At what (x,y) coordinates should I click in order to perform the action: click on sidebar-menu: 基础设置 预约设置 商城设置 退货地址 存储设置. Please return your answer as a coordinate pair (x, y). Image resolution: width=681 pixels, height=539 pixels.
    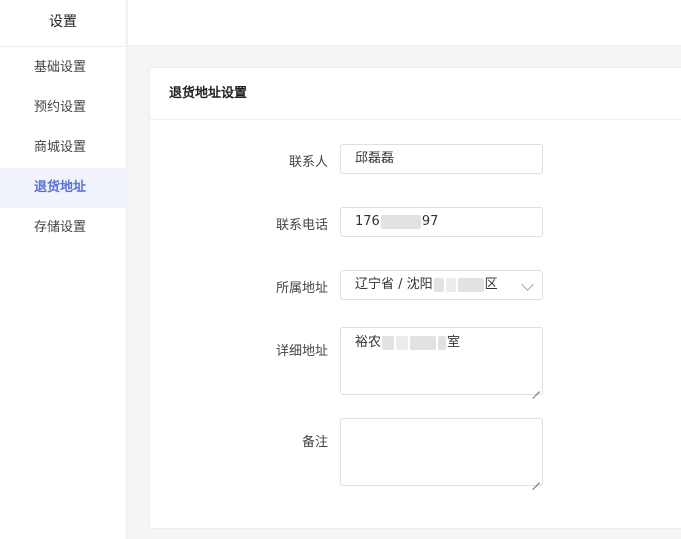
    Looking at the image, I should click on (63, 147).